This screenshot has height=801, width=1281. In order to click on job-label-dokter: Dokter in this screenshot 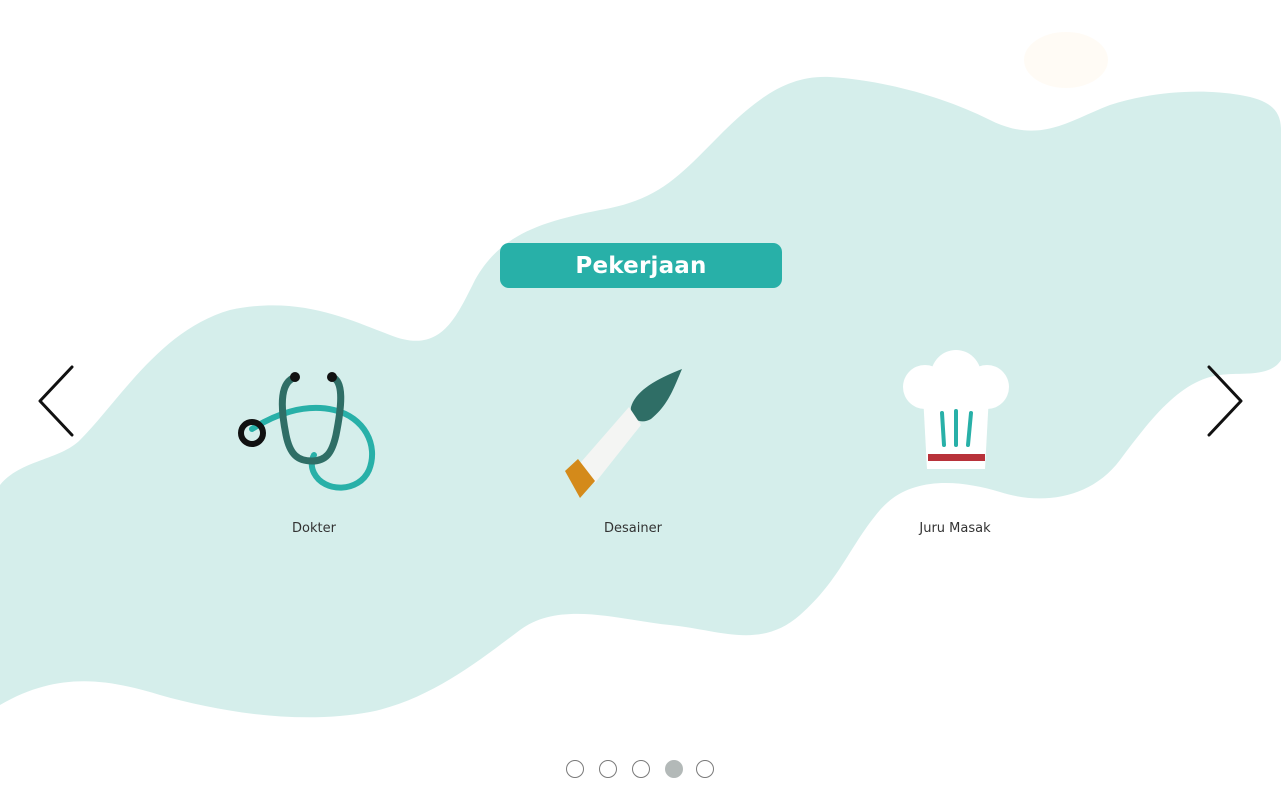, I will do `click(314, 528)`.